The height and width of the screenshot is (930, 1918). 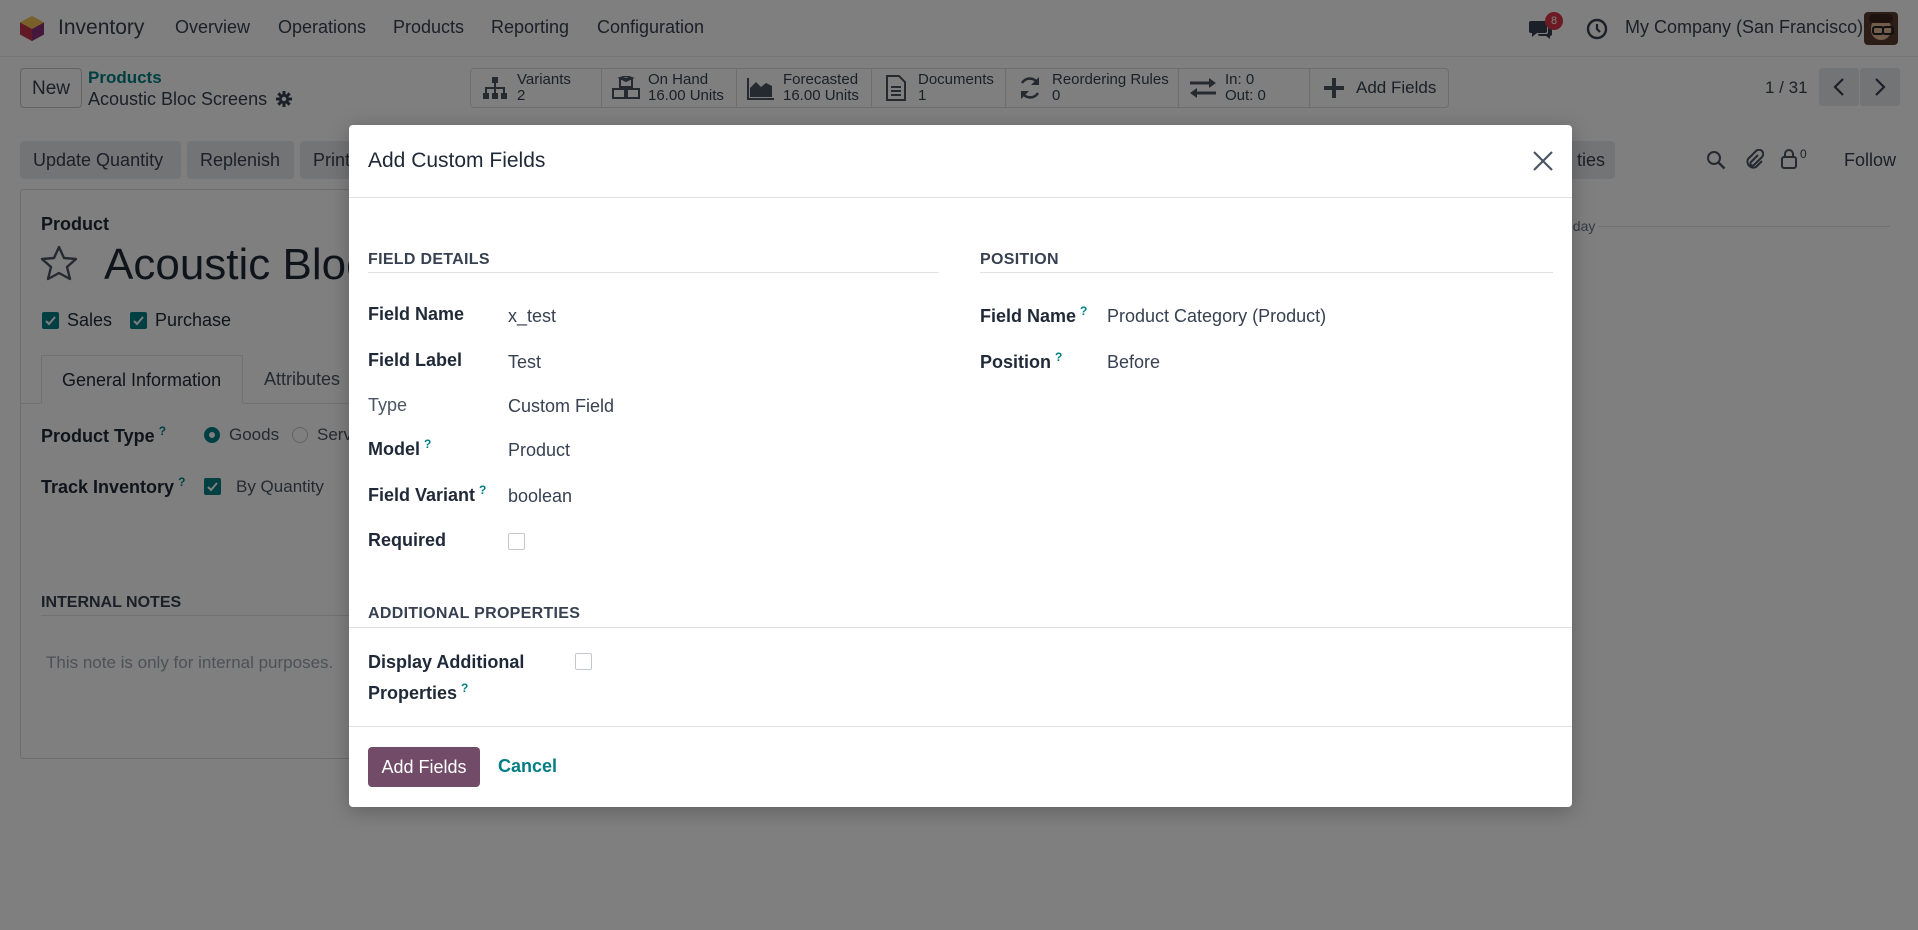 I want to click on field-variant-label: Field Variant?, so click(x=427, y=494).